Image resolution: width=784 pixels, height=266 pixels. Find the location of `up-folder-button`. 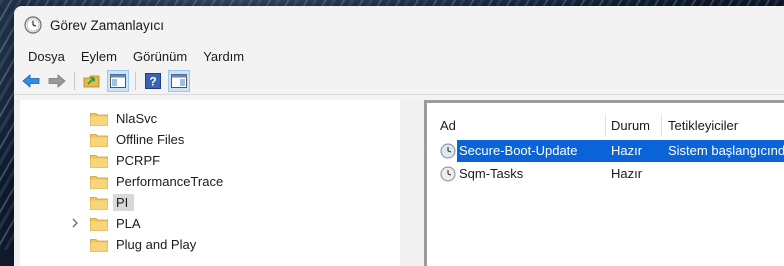

up-folder-button is located at coordinates (92, 81).